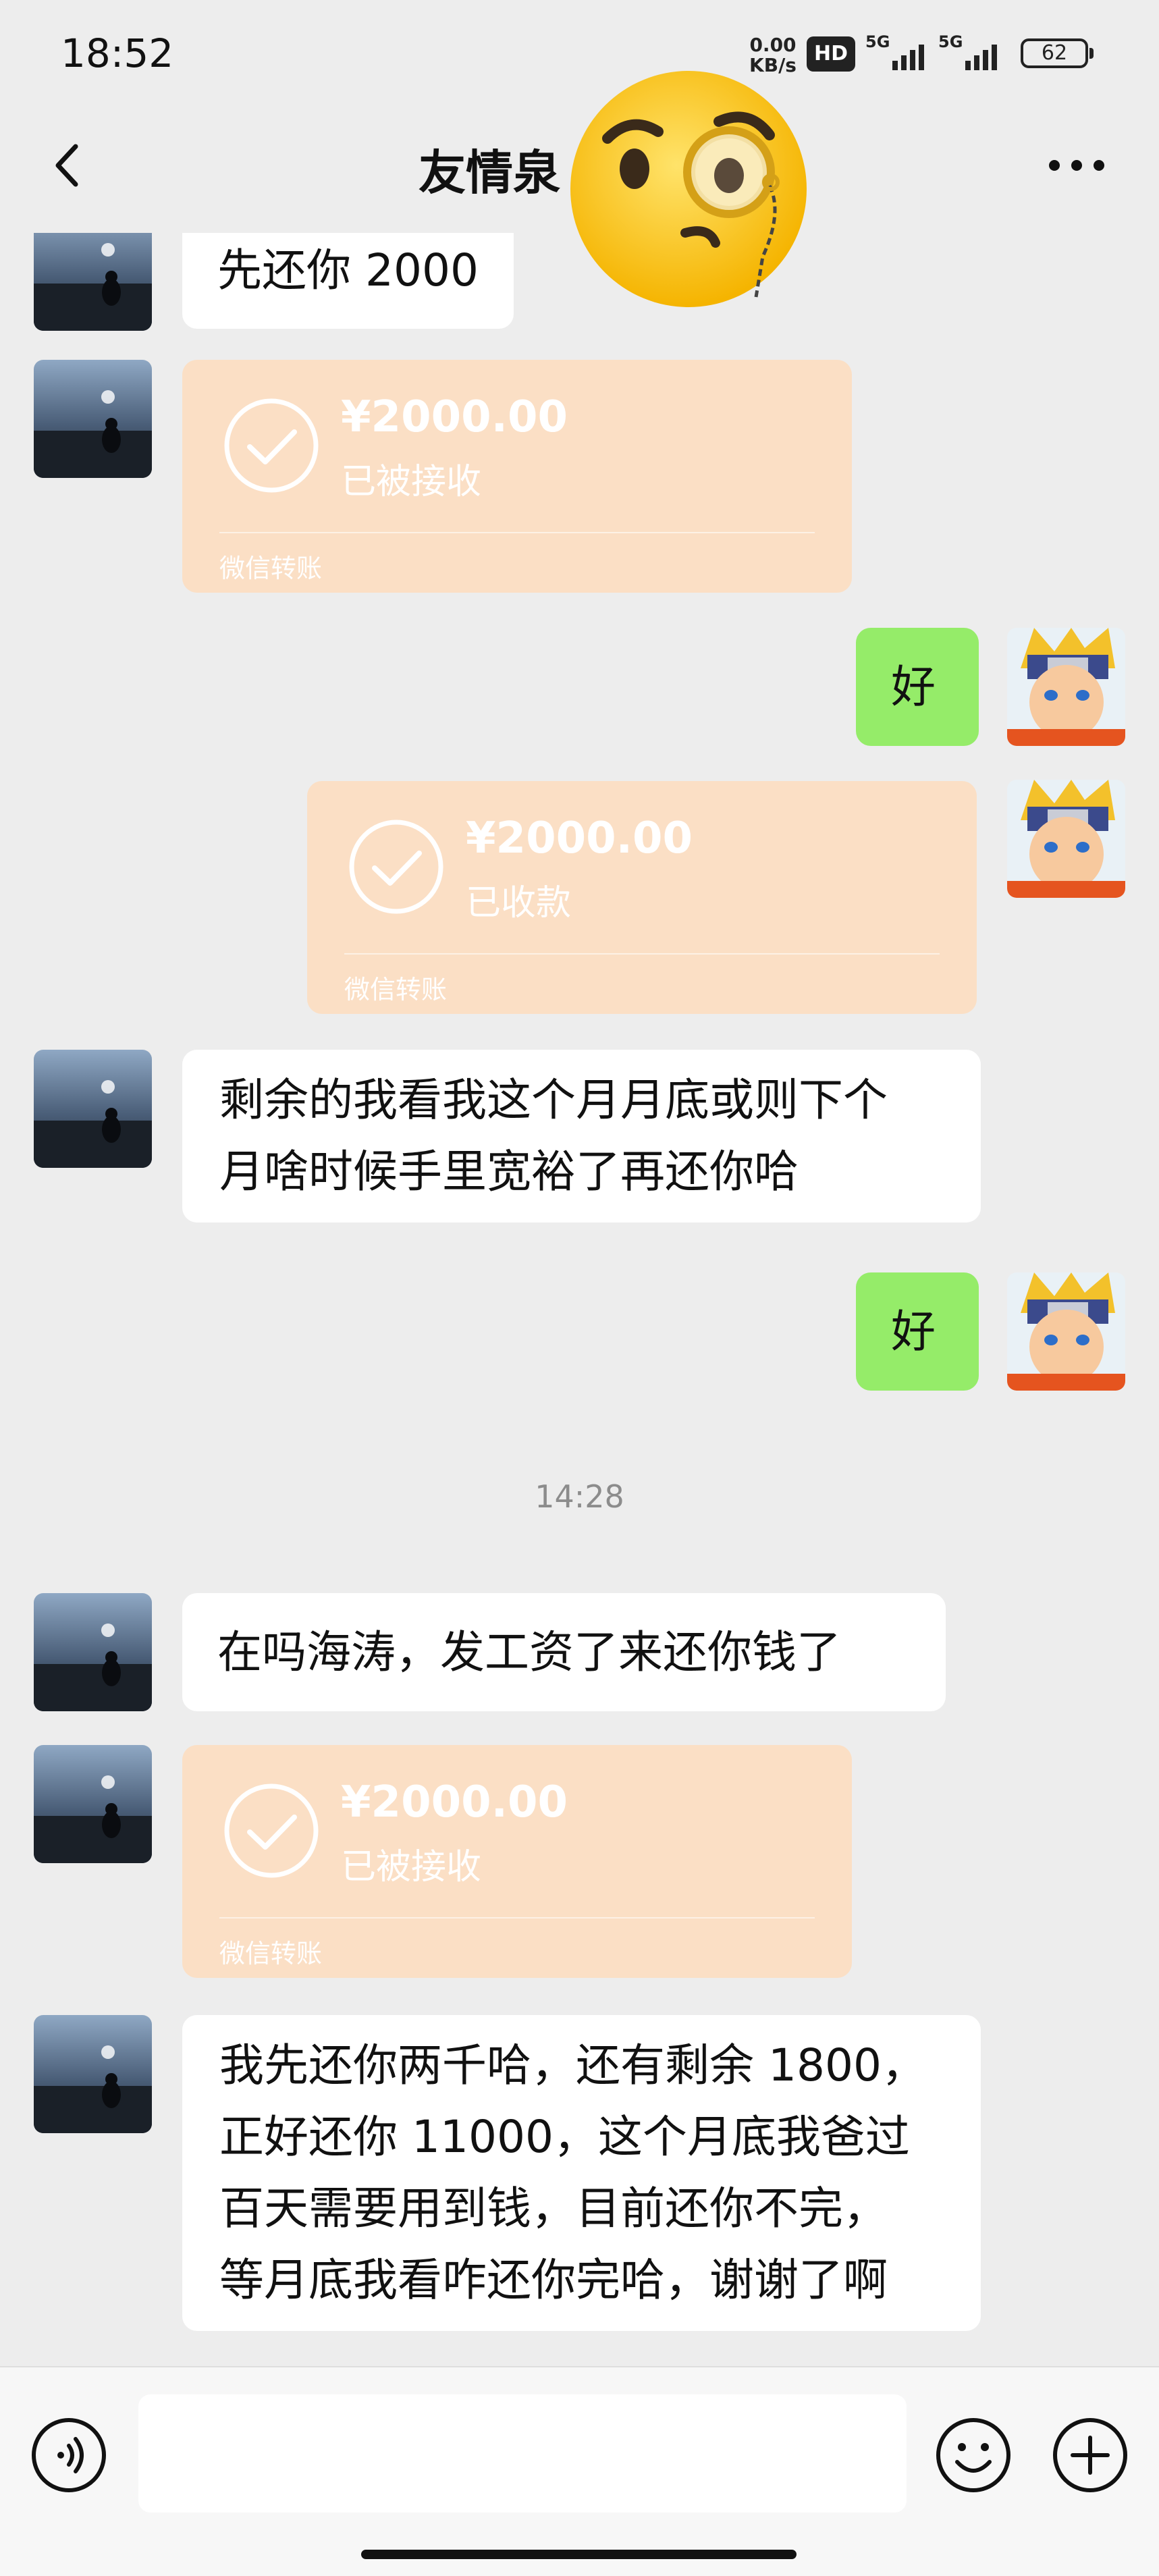 This screenshot has height=2576, width=1159. I want to click on chevron-left-icon, so click(67, 165).